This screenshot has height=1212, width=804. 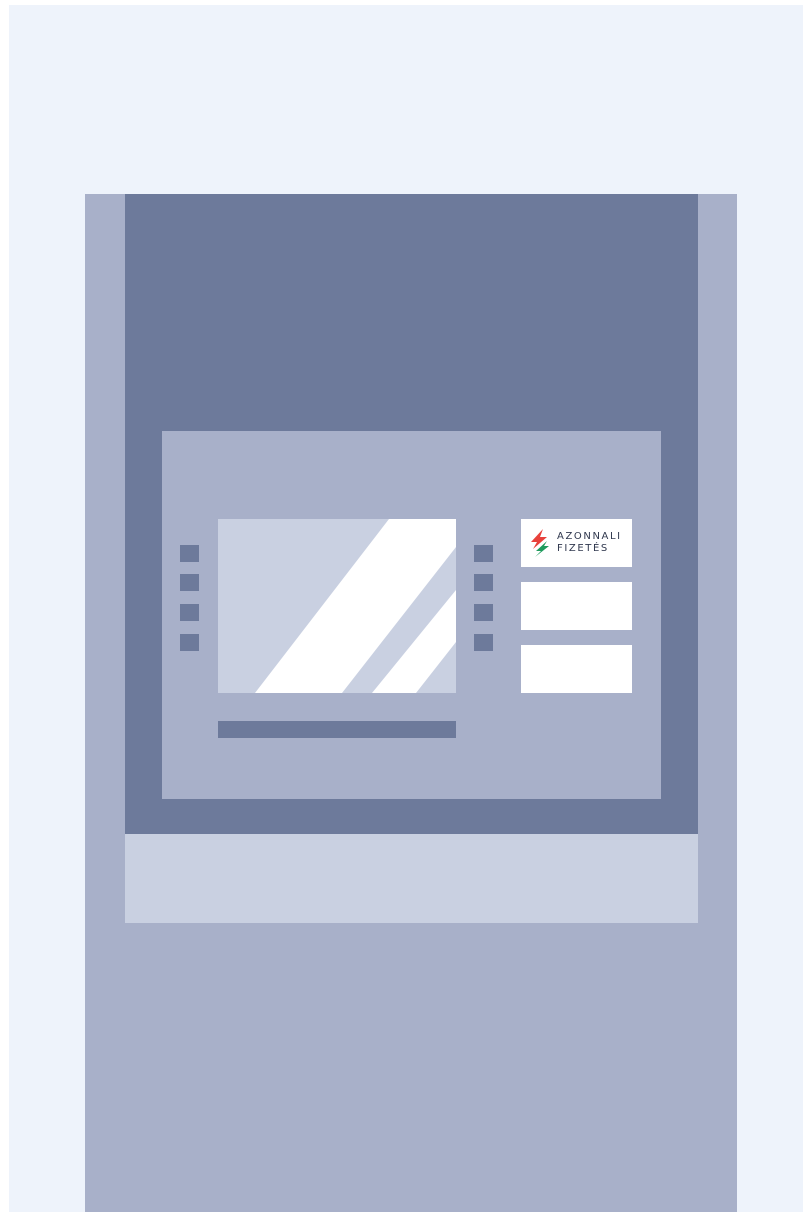 What do you see at coordinates (583, 548) in the screenshot?
I see `logo-text-line2: FIZETÉS` at bounding box center [583, 548].